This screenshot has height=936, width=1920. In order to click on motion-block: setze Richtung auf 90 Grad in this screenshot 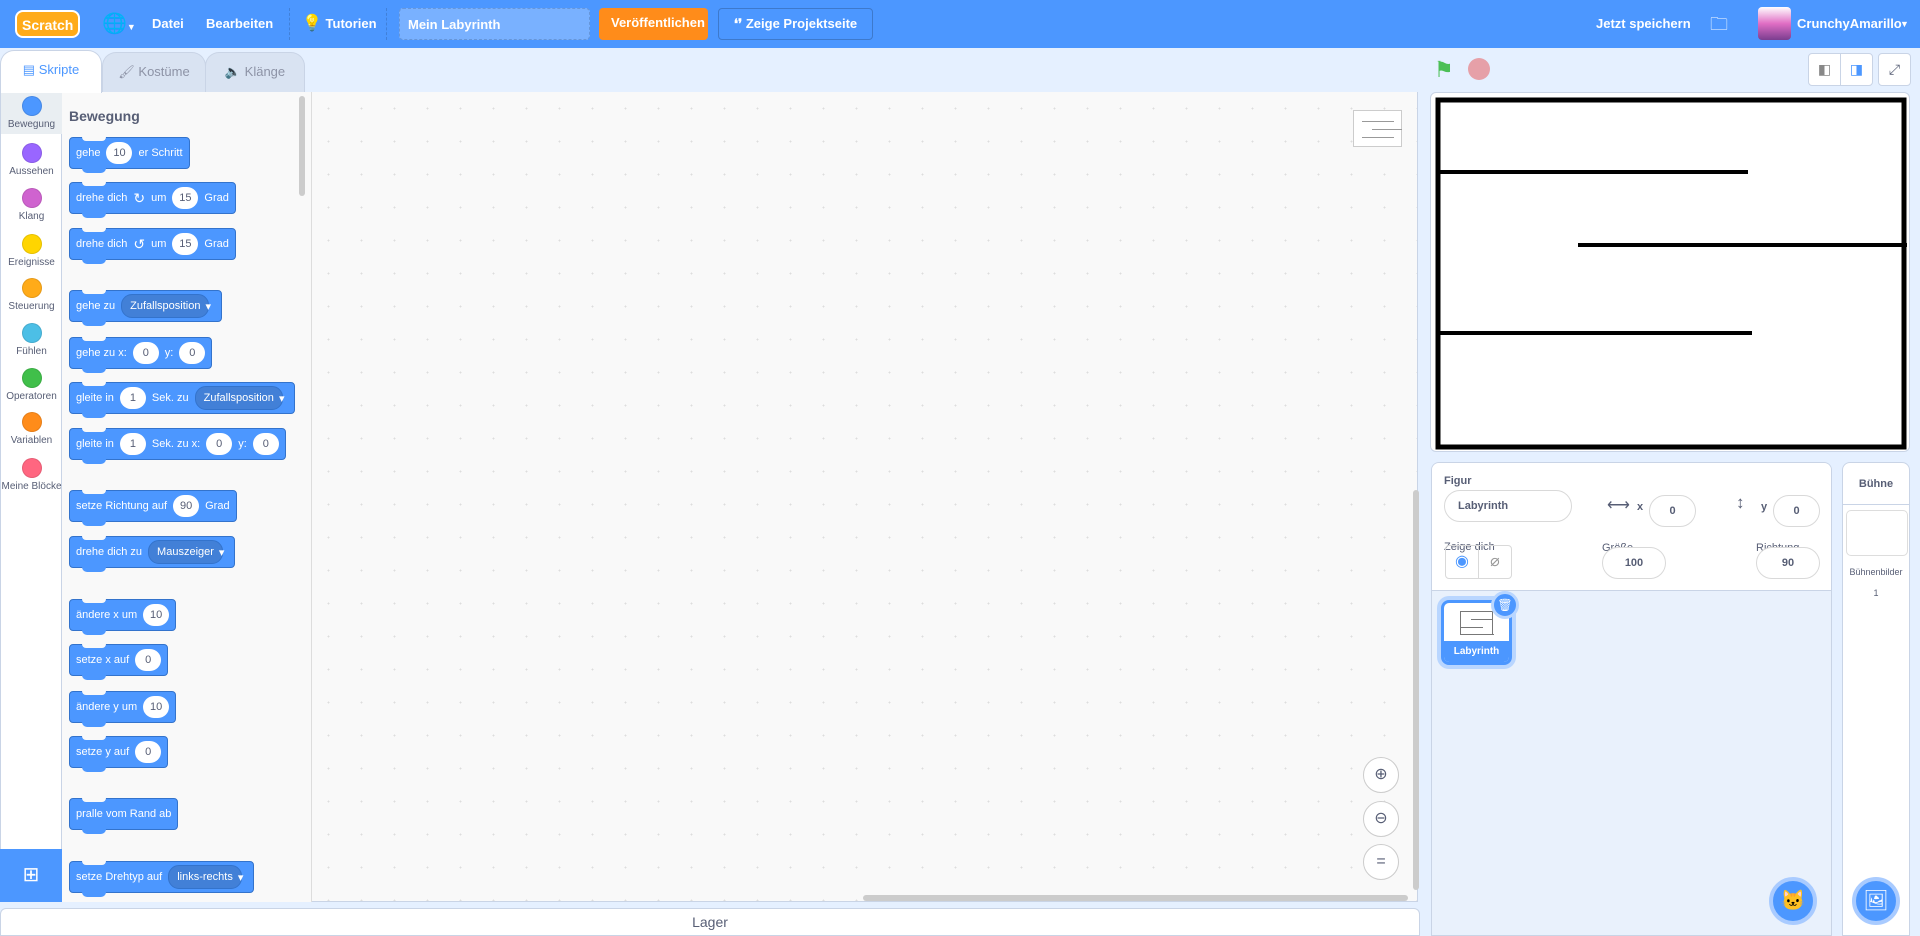, I will do `click(153, 508)`.